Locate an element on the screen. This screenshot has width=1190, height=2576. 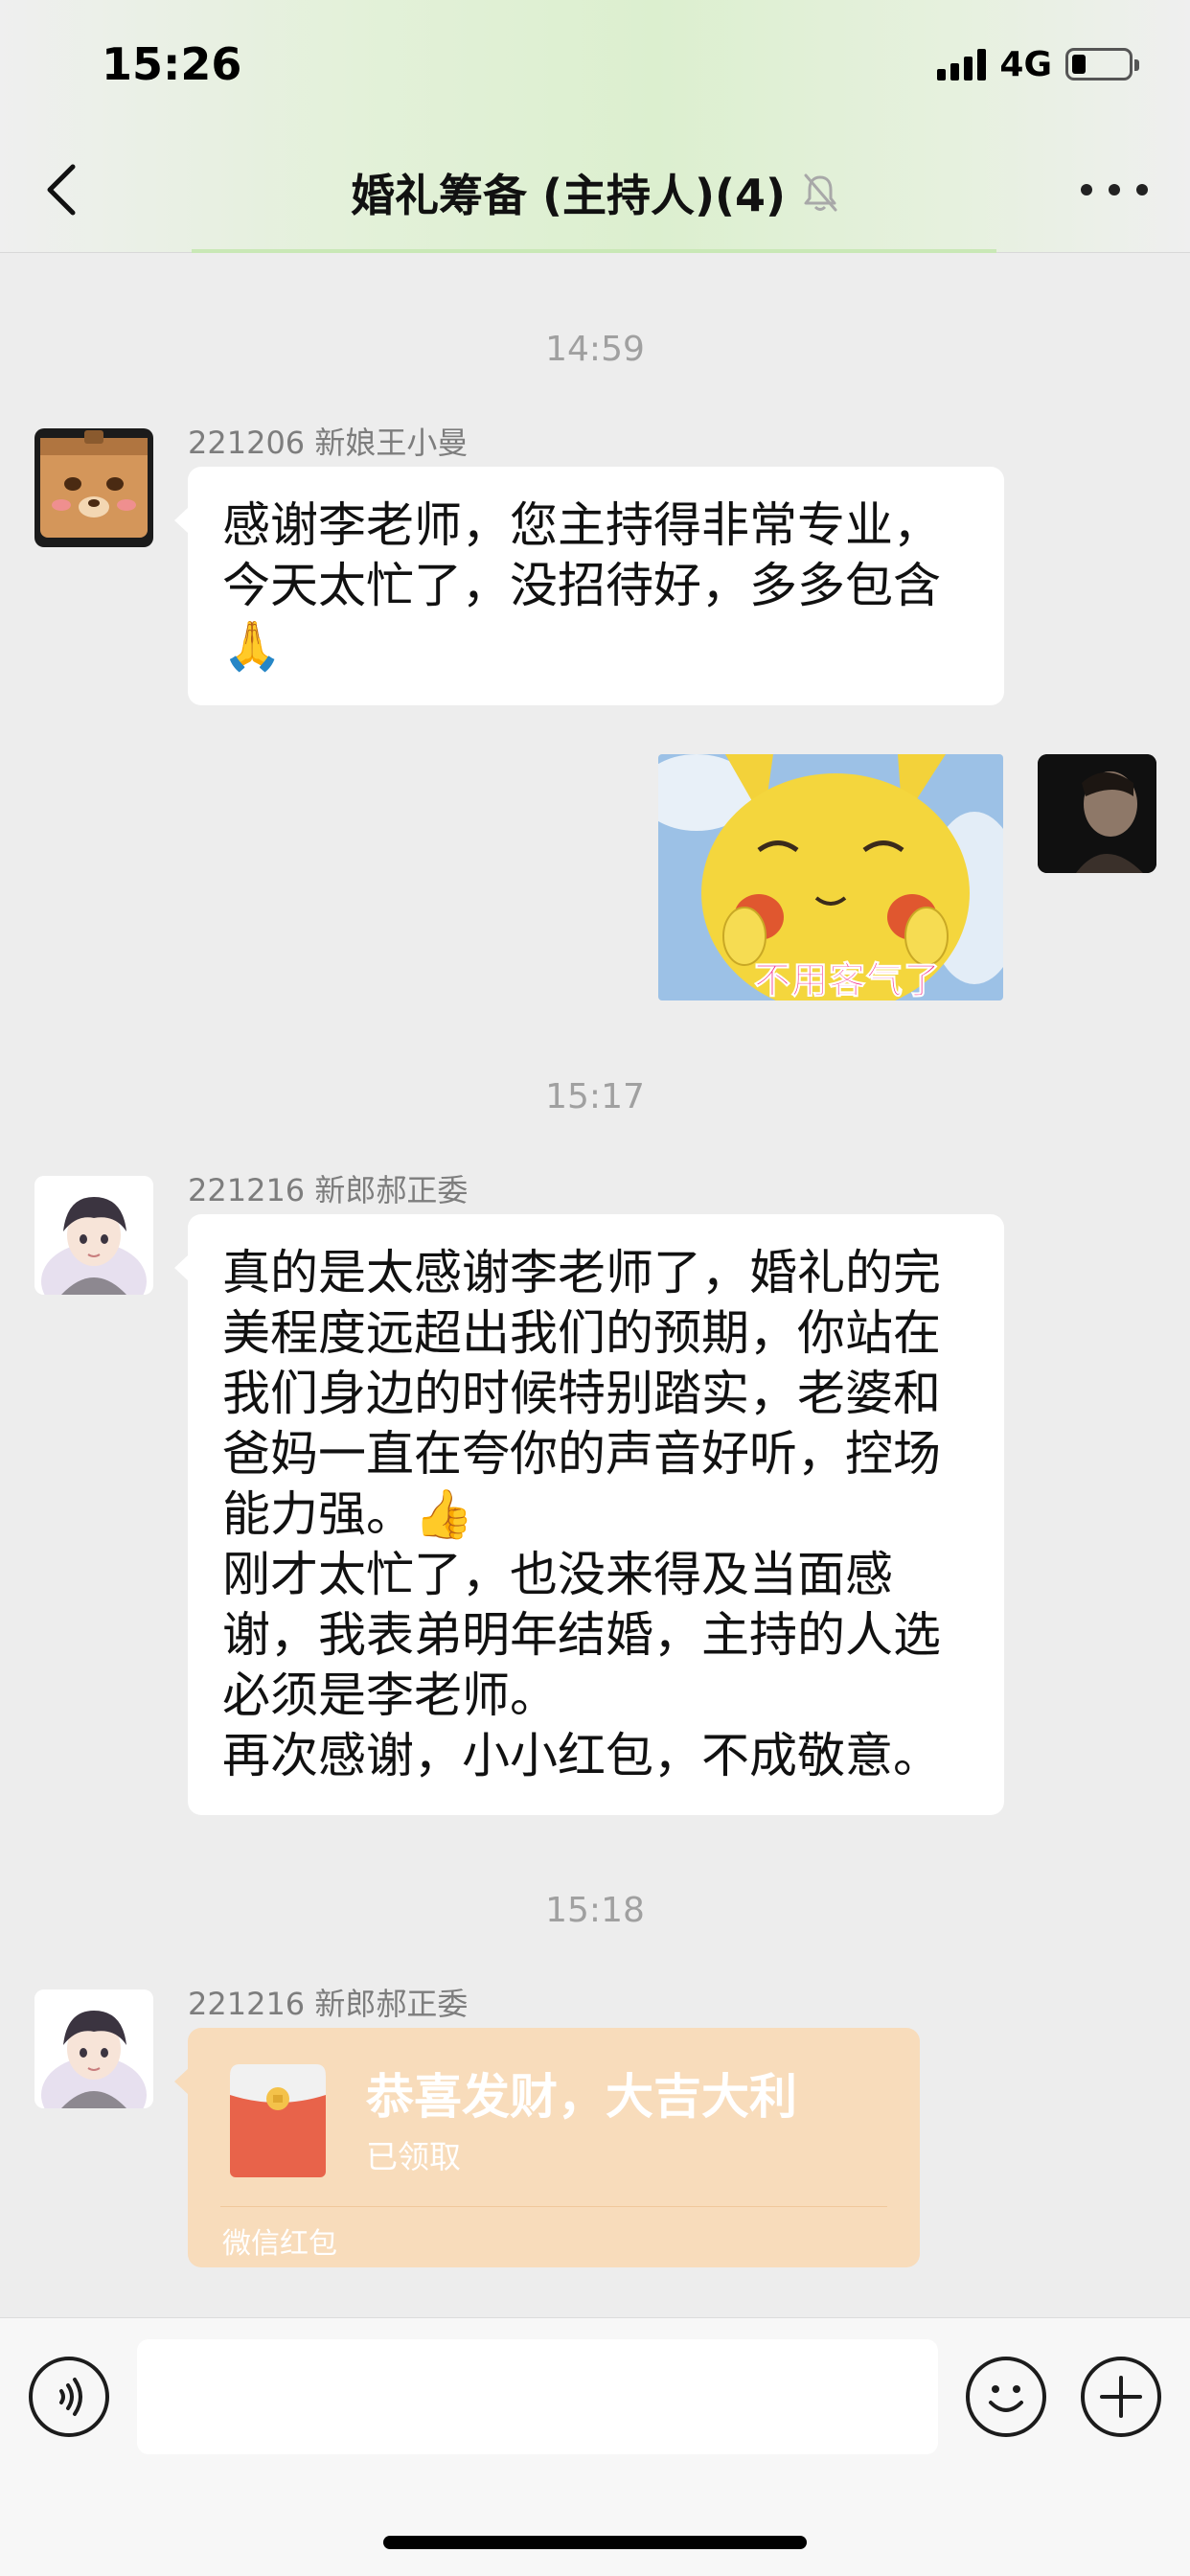
sticker-caption: 不用客气了 is located at coordinates (848, 980).